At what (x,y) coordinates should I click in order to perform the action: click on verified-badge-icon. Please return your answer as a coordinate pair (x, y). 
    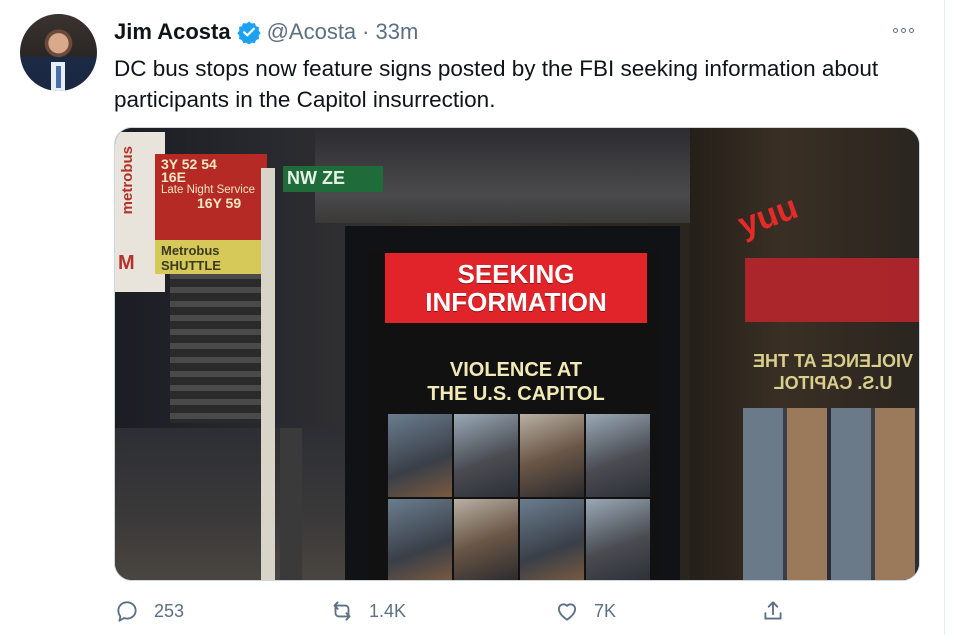
    Looking at the image, I should click on (248, 32).